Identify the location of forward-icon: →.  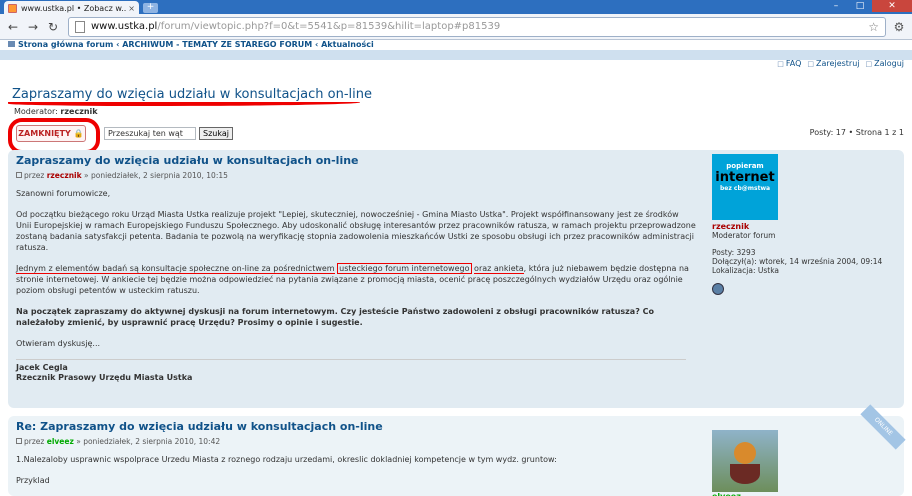
(33, 27).